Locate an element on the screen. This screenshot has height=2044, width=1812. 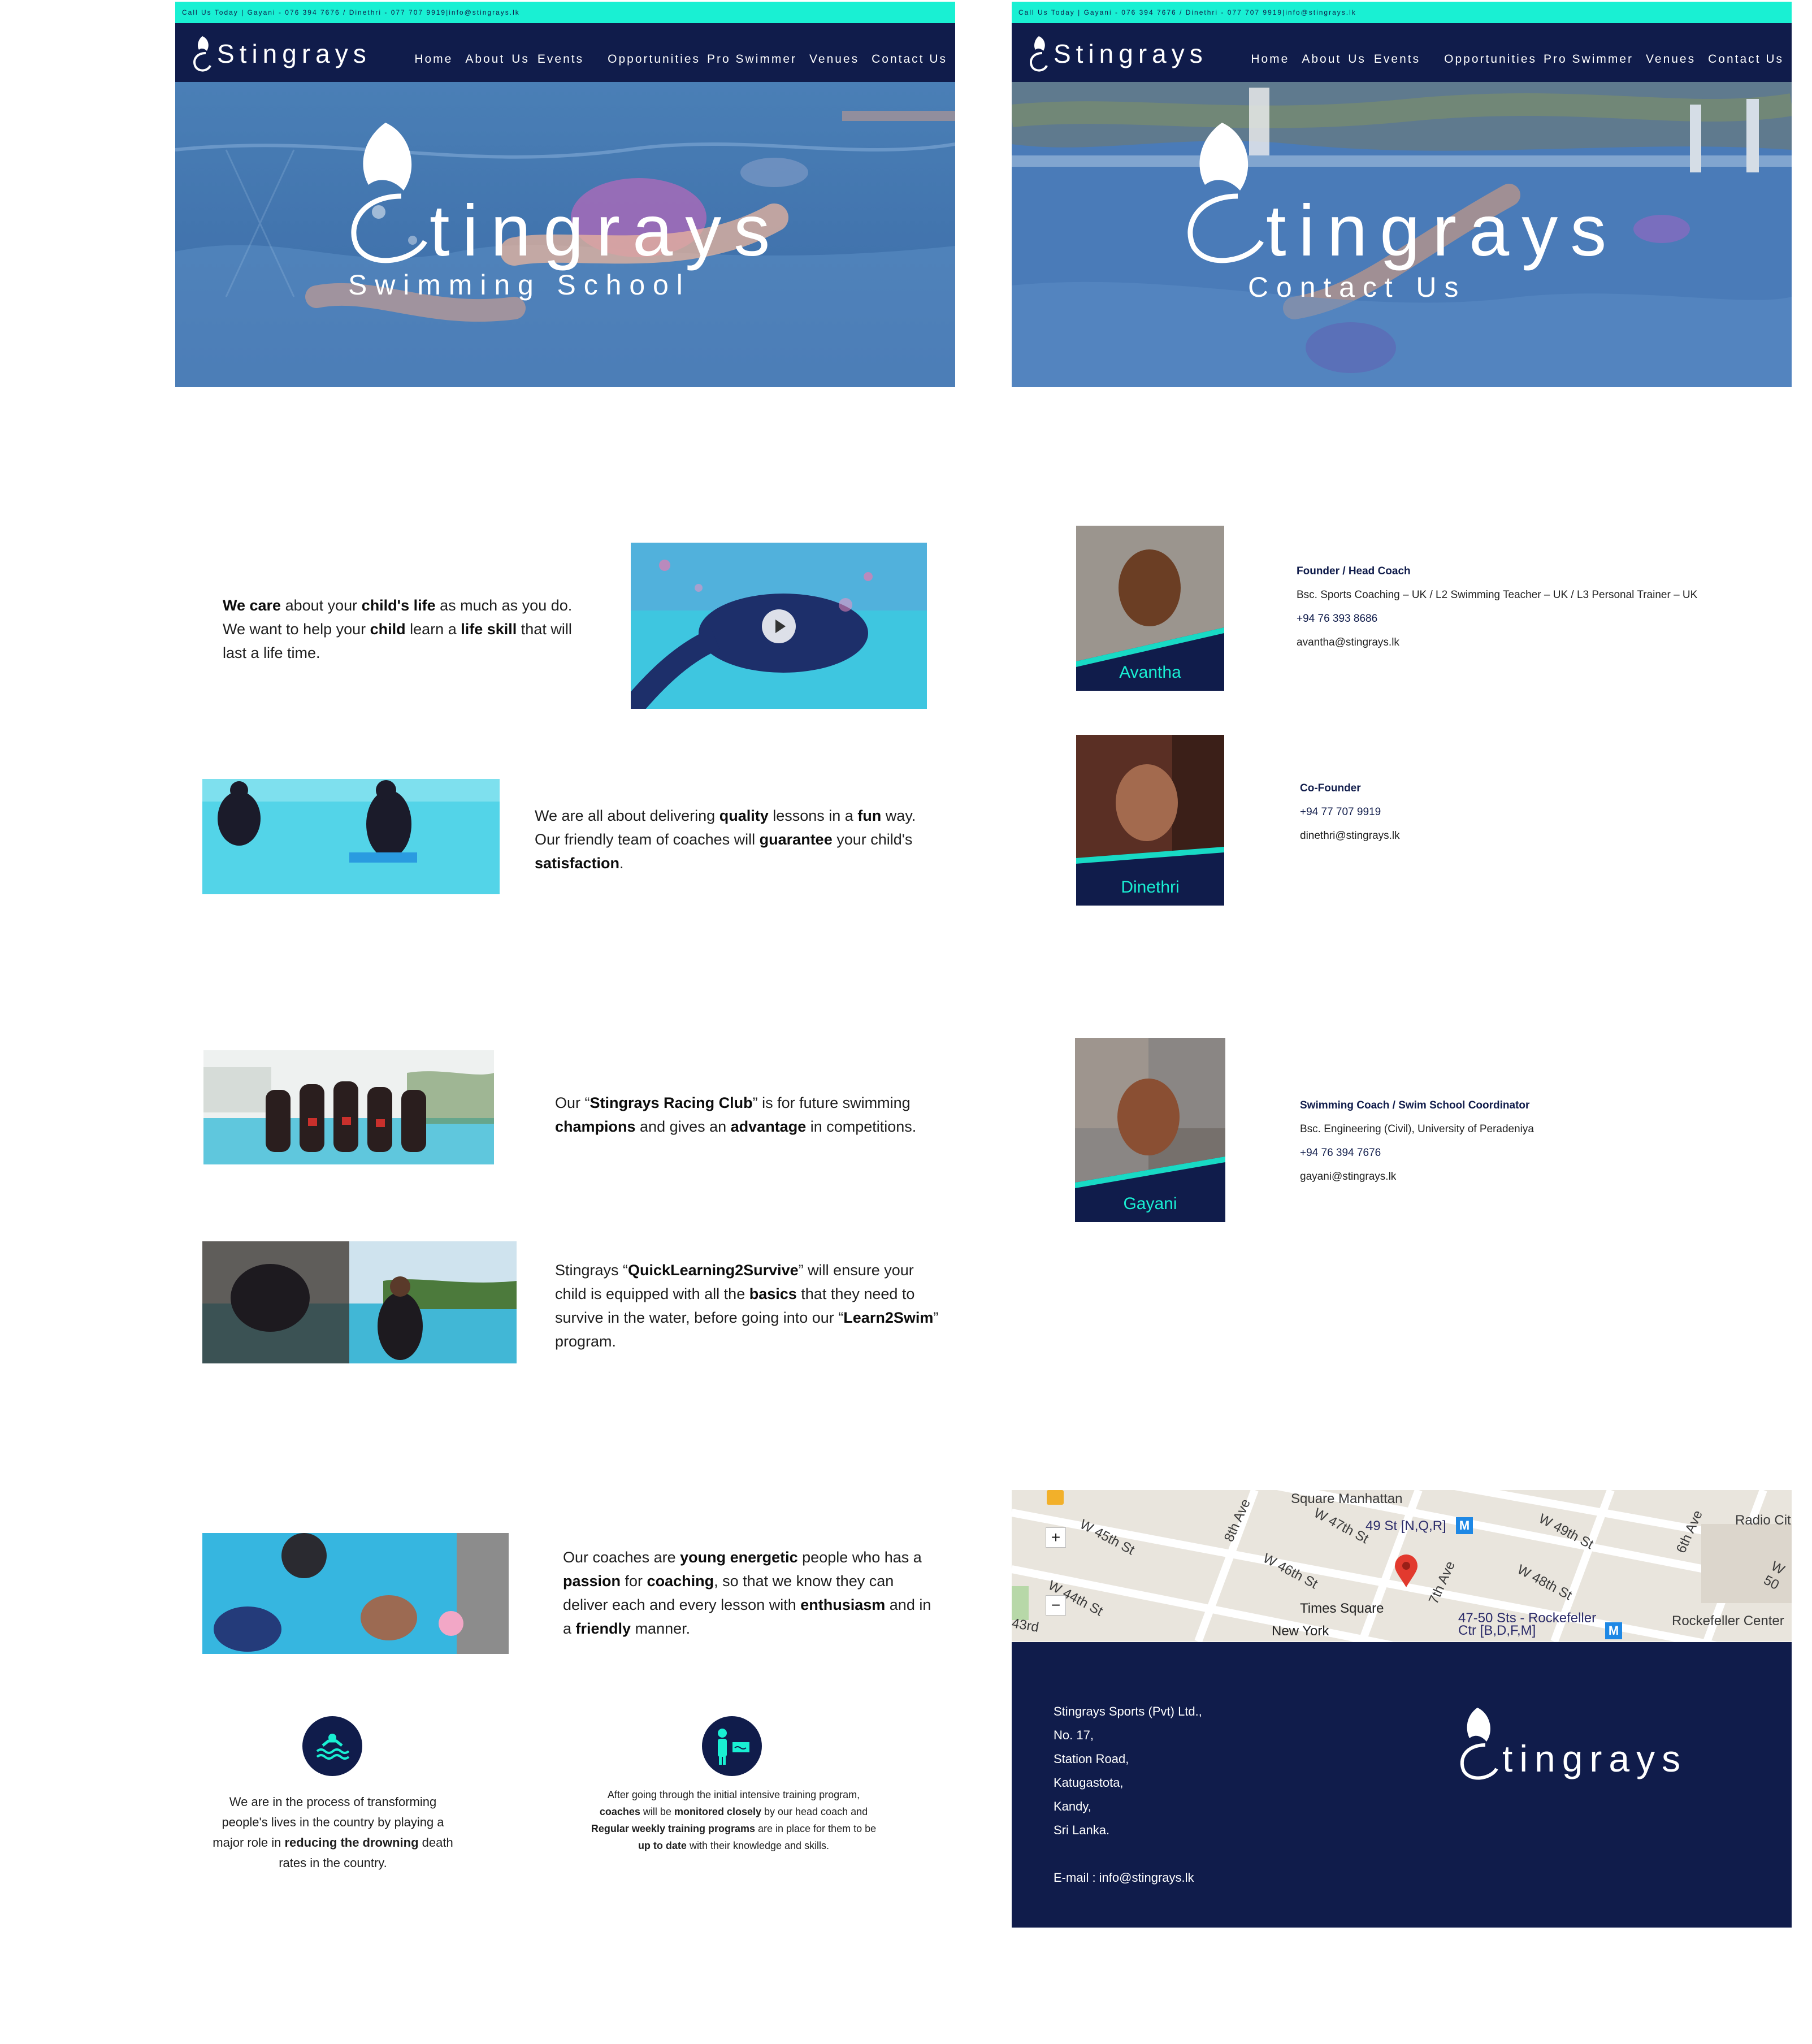
map-label: Square Manhattan is located at coordinates (1347, 1498).